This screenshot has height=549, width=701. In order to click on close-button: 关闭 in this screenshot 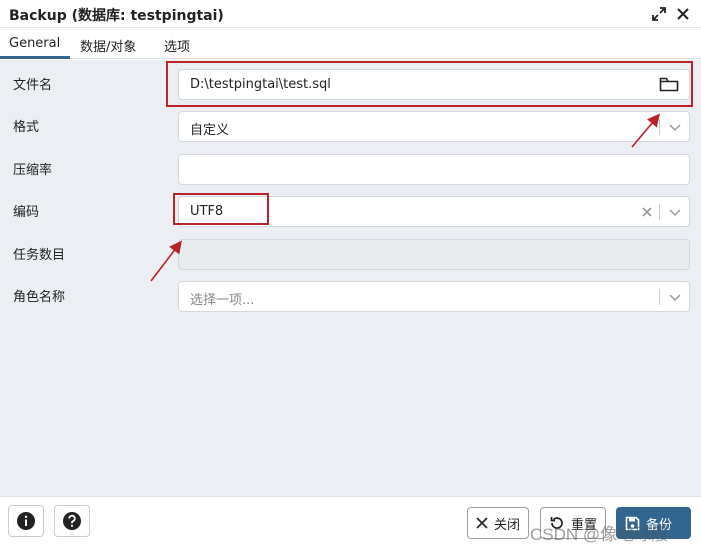, I will do `click(498, 523)`.